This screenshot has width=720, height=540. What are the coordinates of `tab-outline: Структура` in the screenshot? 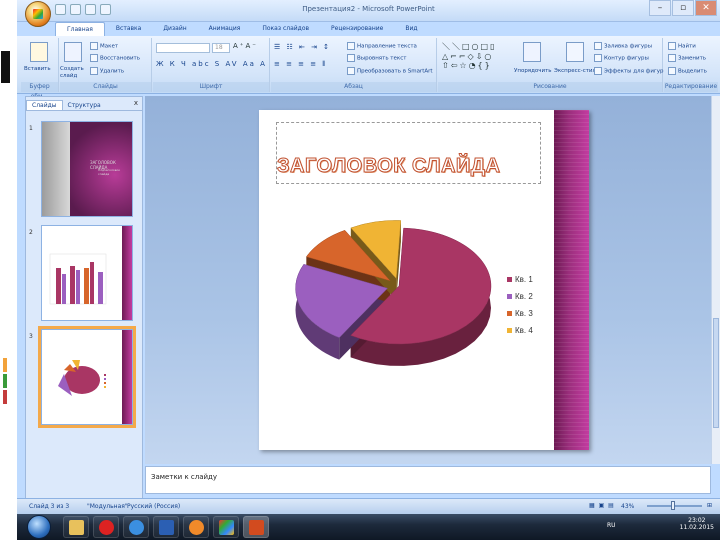 It's located at (84, 105).